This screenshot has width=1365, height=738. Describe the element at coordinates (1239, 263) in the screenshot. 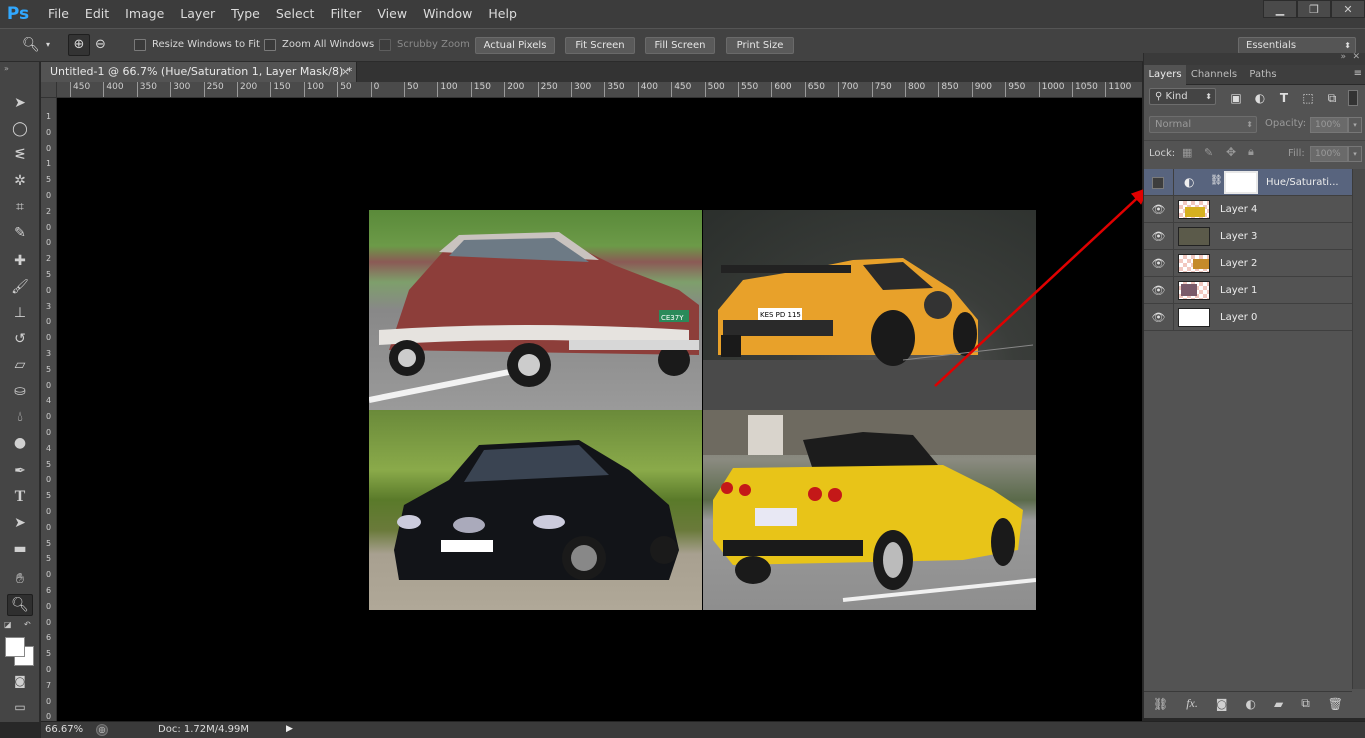

I see `layer-name: Layer 2` at that location.